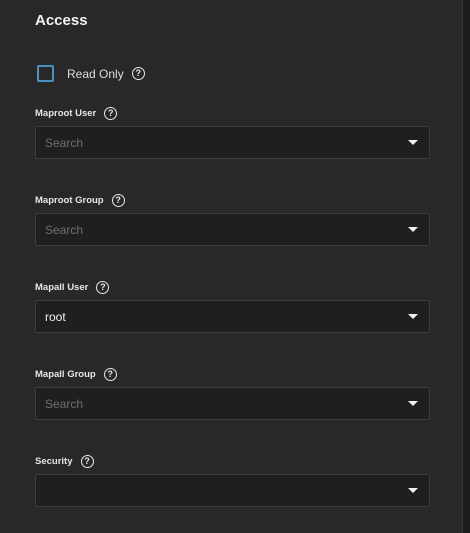 The width and height of the screenshot is (470, 533). I want to click on maproot-user-select: Search, so click(232, 142).